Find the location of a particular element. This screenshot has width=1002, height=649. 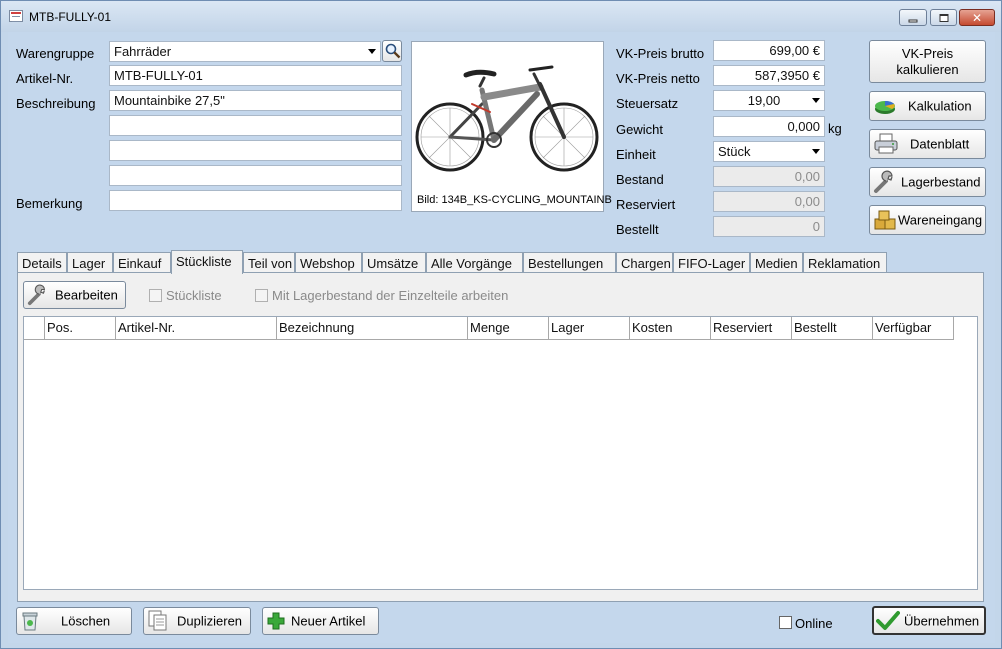

einheit-label: Einheit is located at coordinates (636, 154).